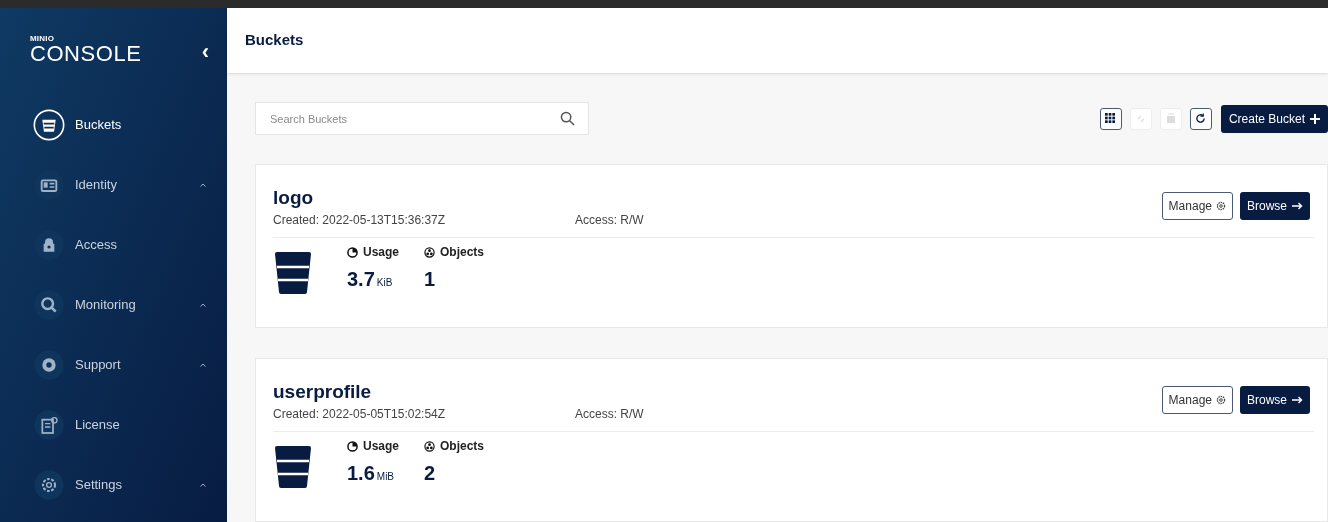 This screenshot has width=1328, height=522. I want to click on refresh-icon, so click(1201, 118).